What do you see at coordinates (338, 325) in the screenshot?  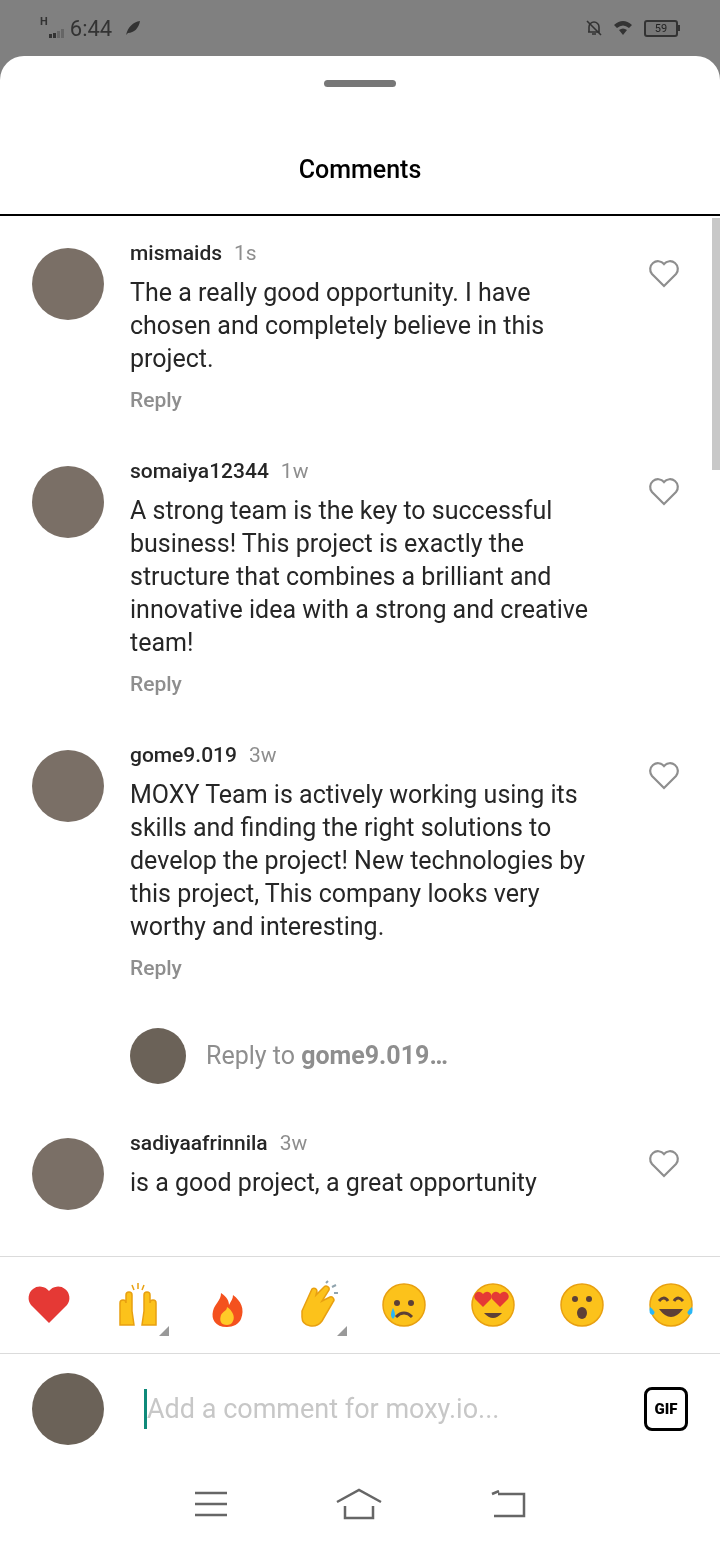 I see `comment-text: The a really good opportunity. I have chosen and completely believe in this project.` at bounding box center [338, 325].